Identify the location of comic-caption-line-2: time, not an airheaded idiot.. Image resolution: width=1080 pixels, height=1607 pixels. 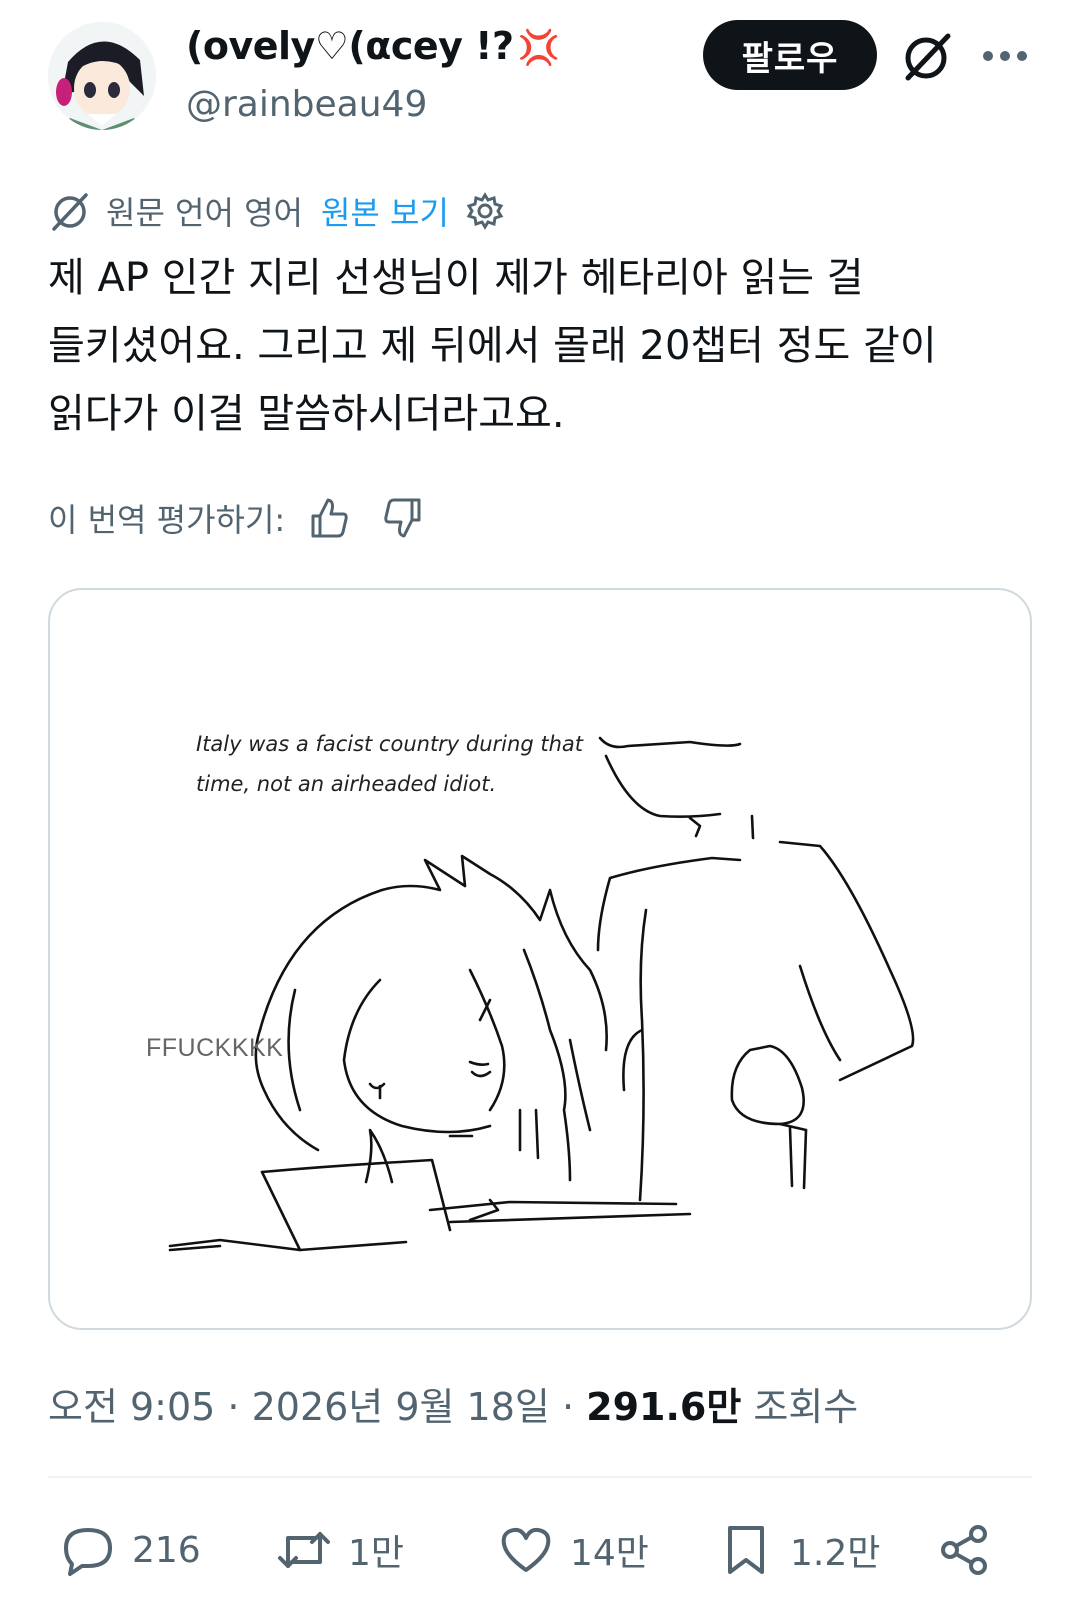
(346, 784).